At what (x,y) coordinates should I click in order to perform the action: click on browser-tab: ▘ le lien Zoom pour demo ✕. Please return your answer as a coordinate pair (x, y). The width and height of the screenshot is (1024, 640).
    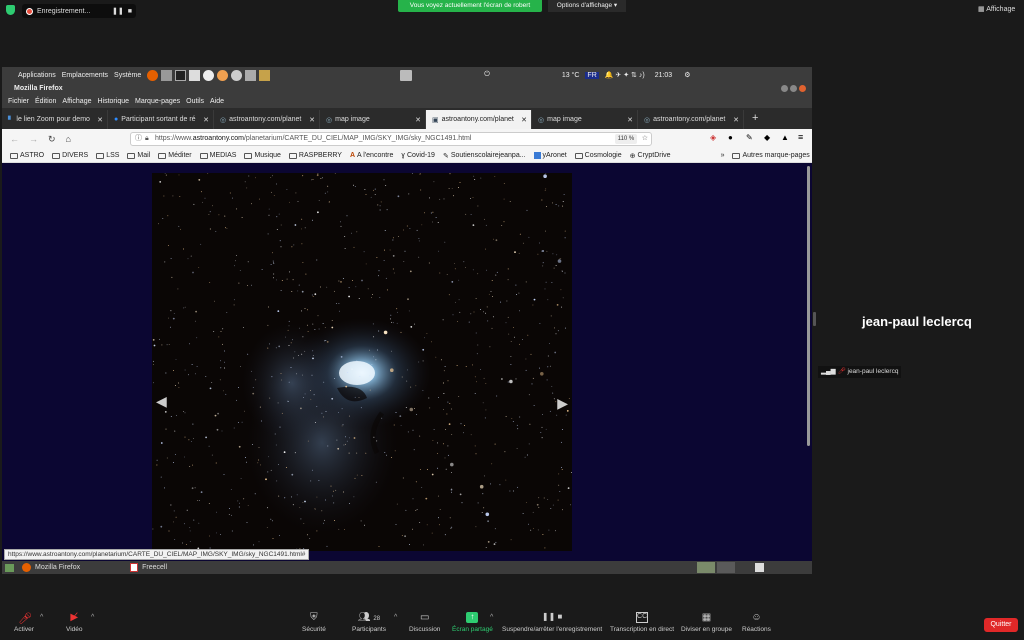
    Looking at the image, I should click on (55, 119).